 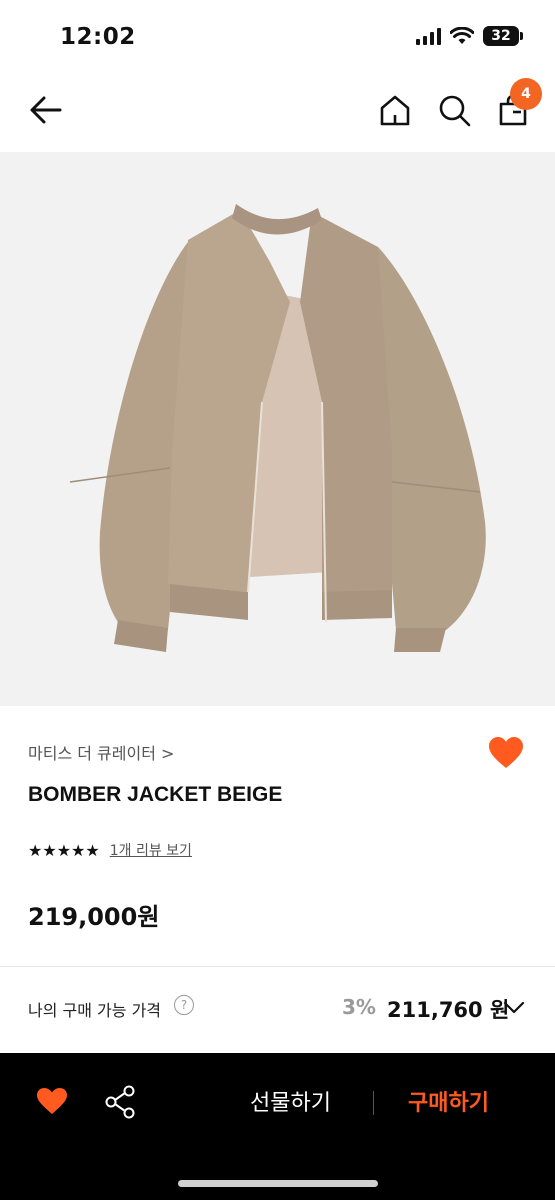 What do you see at coordinates (95, 1010) in the screenshot?
I see `my-price-label: 나의 구매 가능 가격` at bounding box center [95, 1010].